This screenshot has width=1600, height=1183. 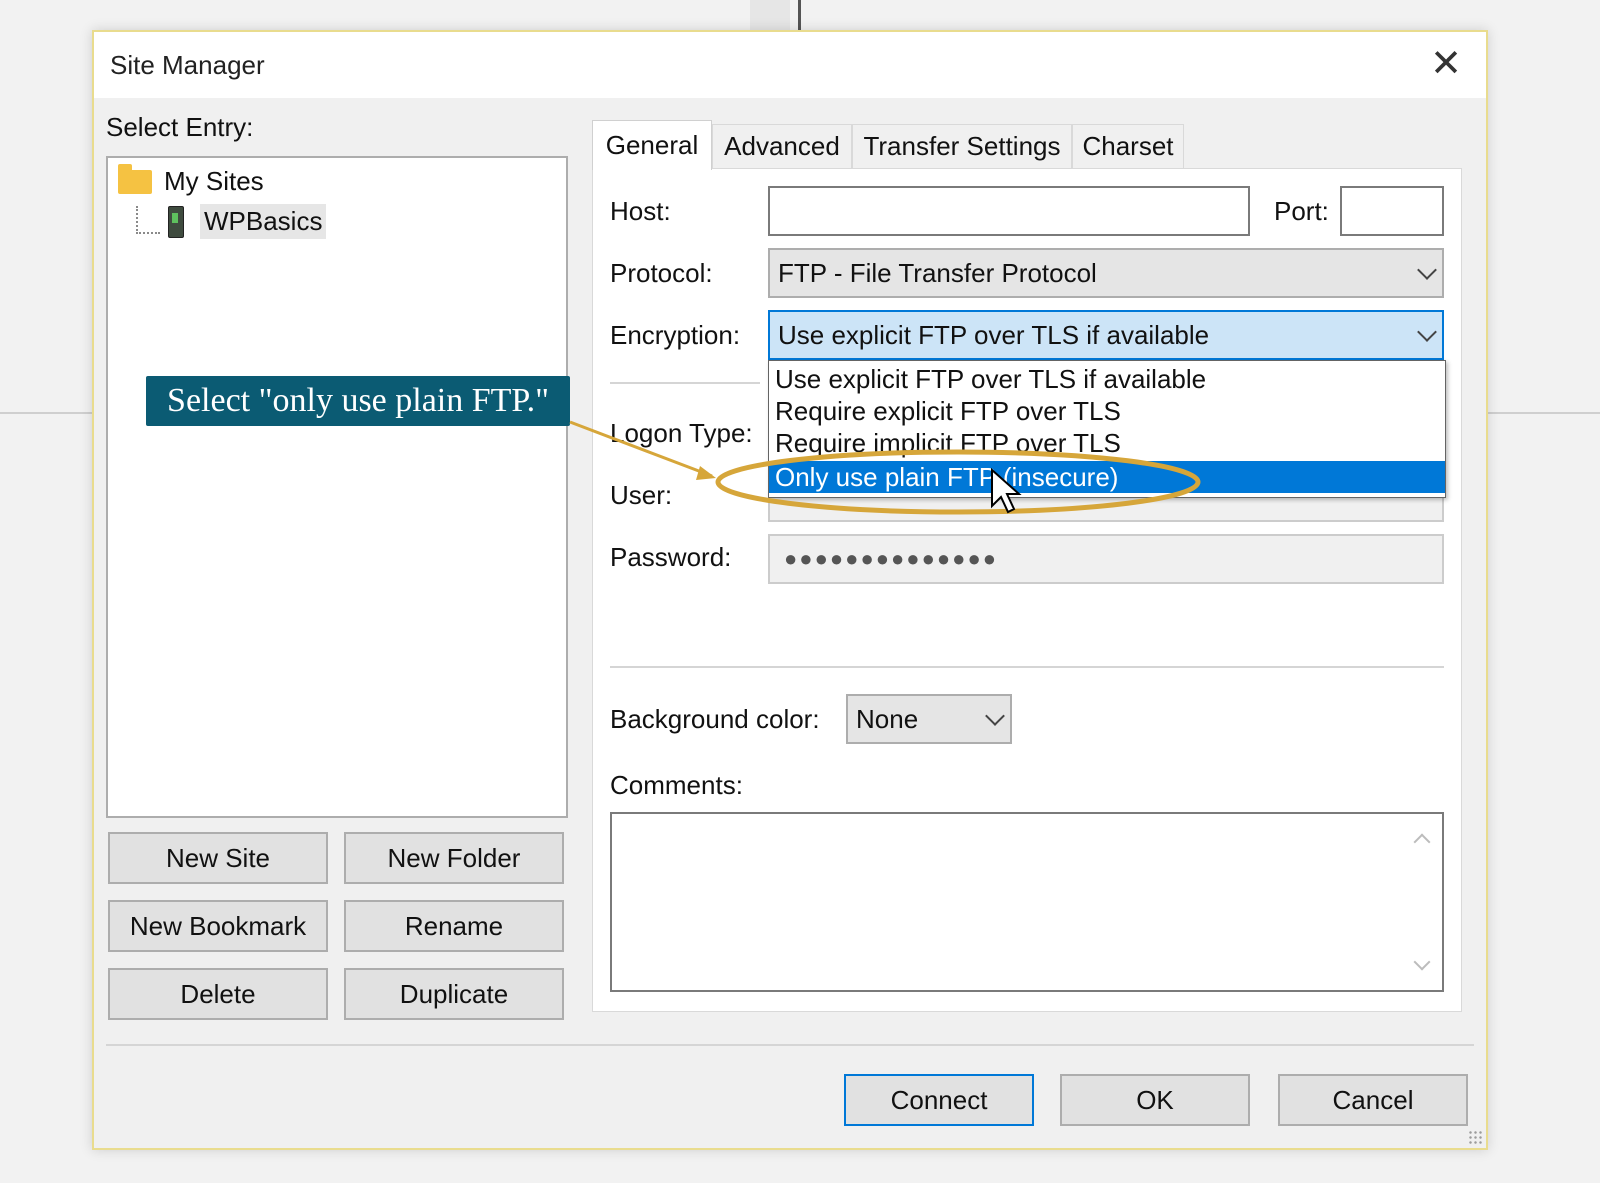 What do you see at coordinates (706, 473) in the screenshot?
I see `annotation-arrowhead` at bounding box center [706, 473].